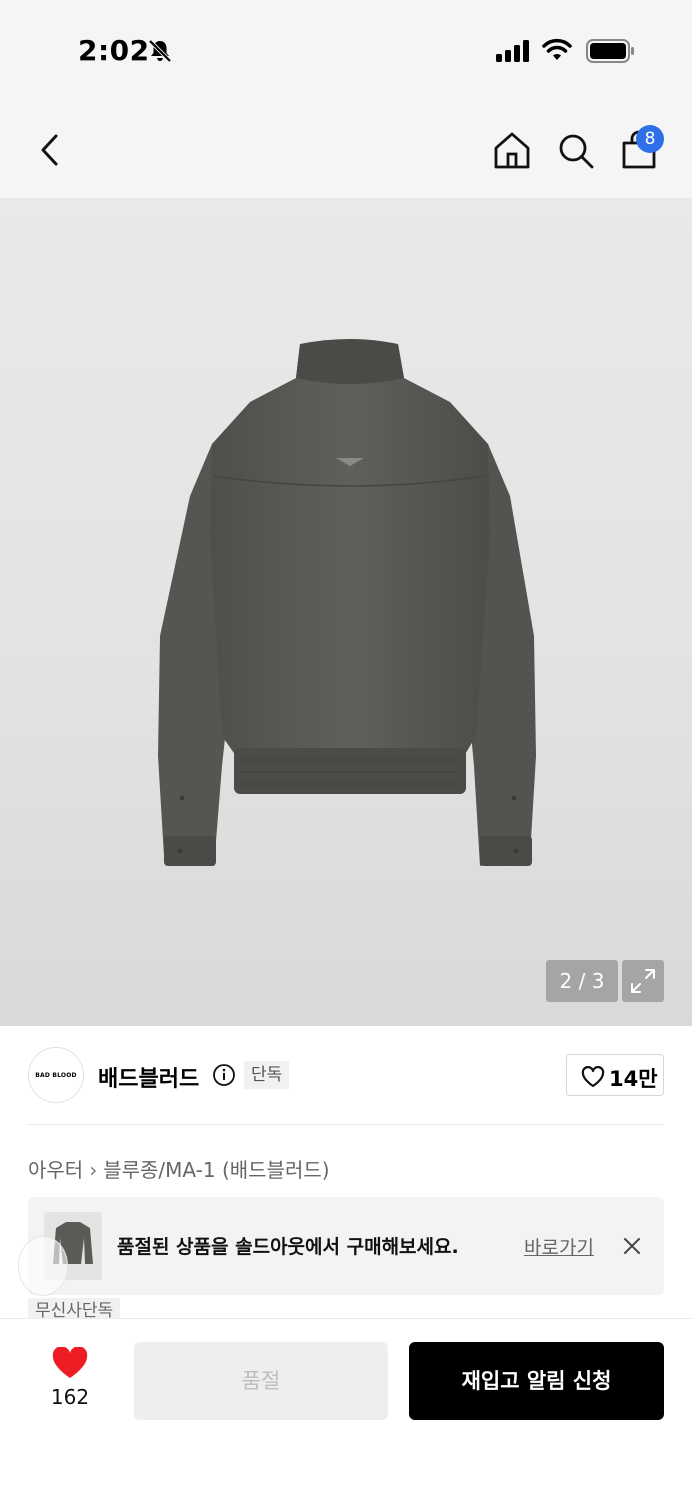  I want to click on brand-like-button: 14만, so click(615, 1075).